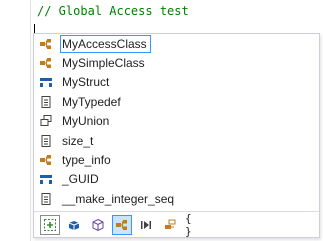 This screenshot has width=323, height=241. I want to click on macro-icon, so click(146, 225).